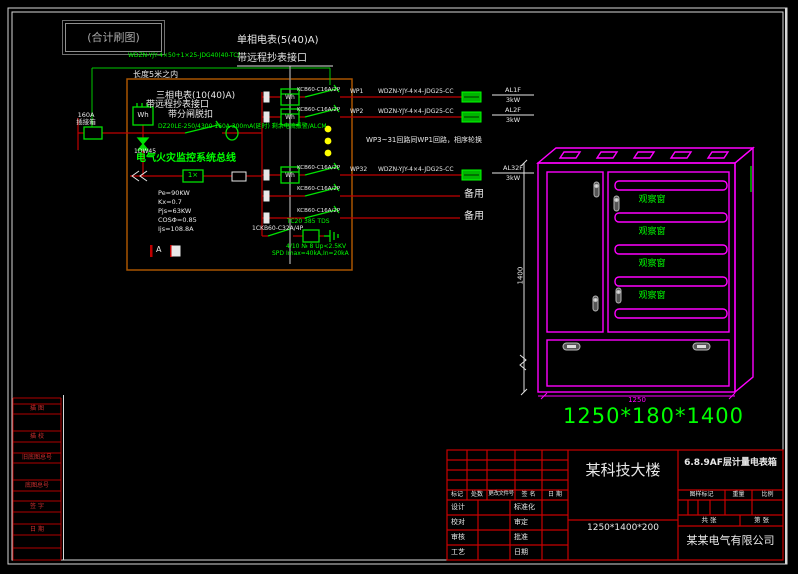 The height and width of the screenshot is (574, 798). Describe the element at coordinates (709, 520) in the screenshot. I see `sheet-total-label: 共 张` at that location.